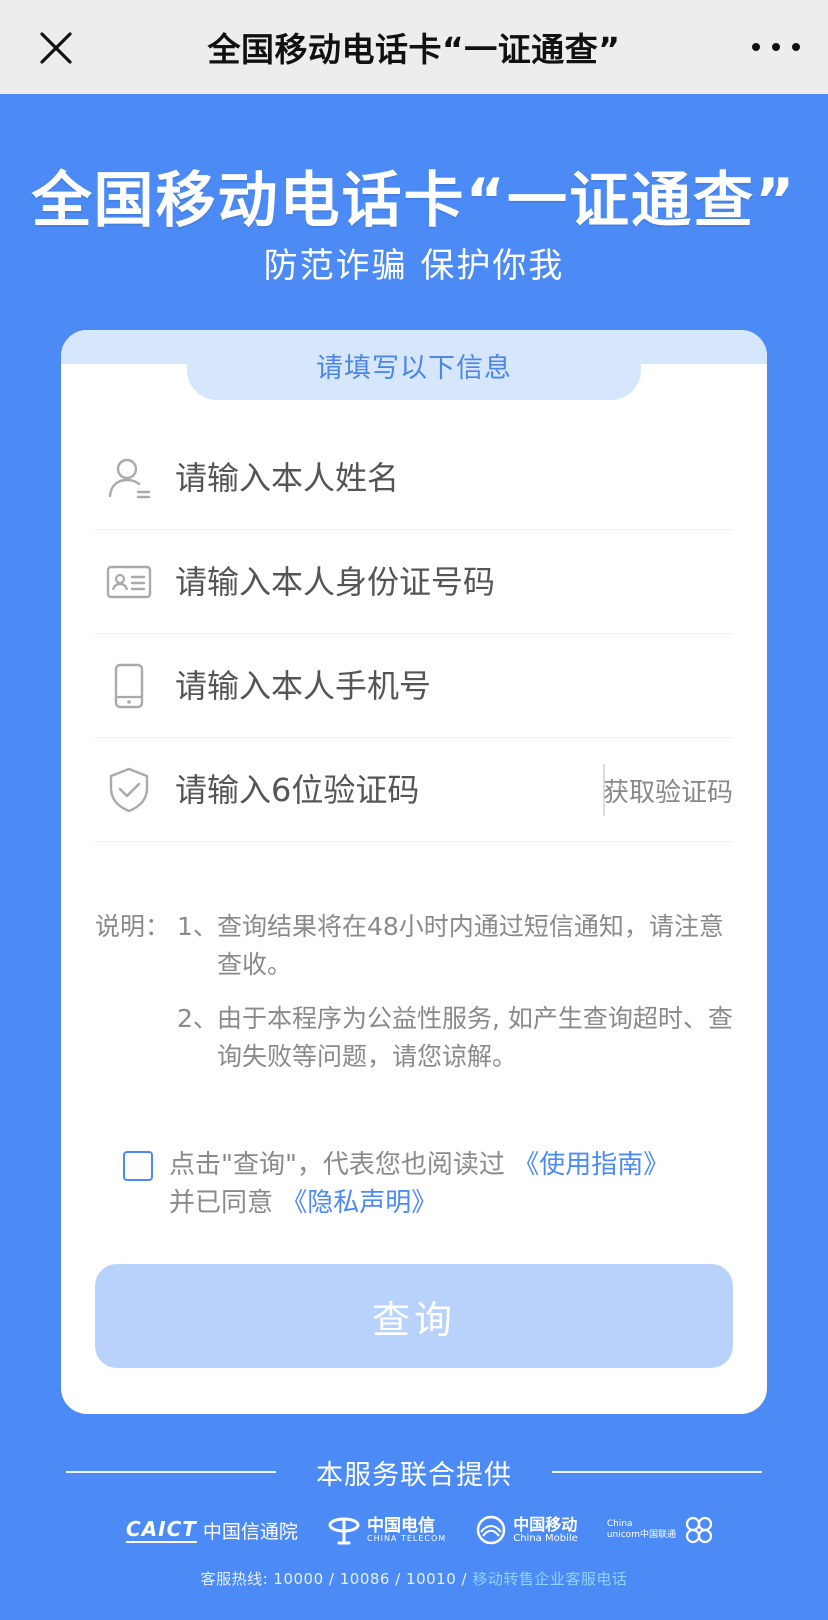  I want to click on hero-subtitle: 防范诈骗 保护你我, so click(414, 266).